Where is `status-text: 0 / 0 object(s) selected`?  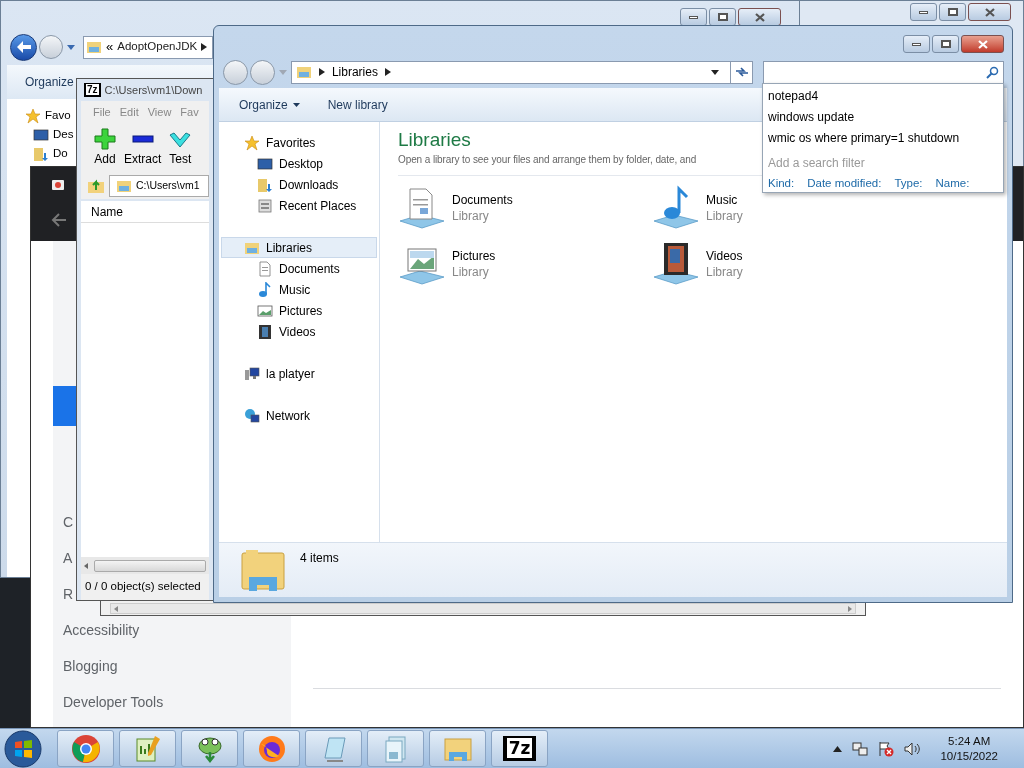
status-text: 0 / 0 object(s) selected is located at coordinates (143, 587).